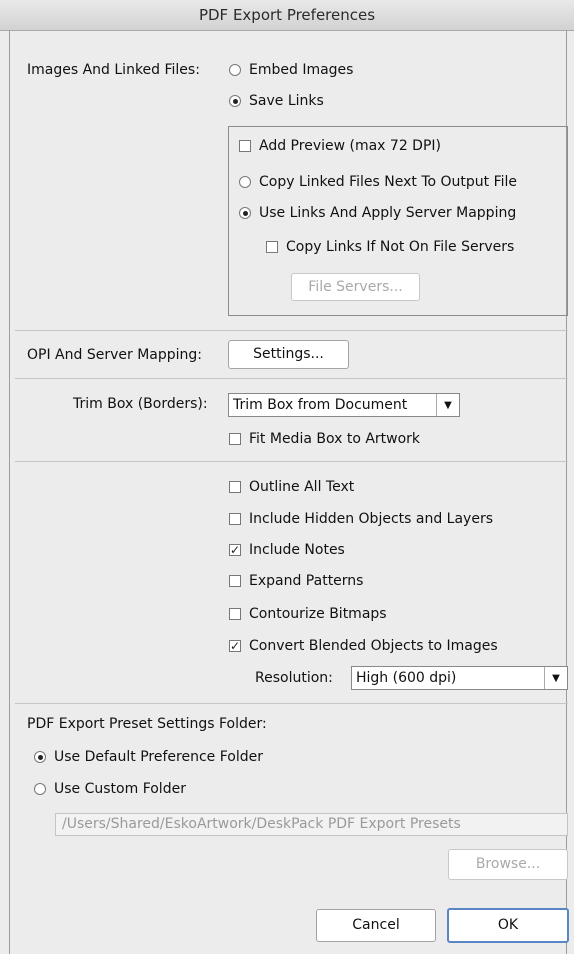 The width and height of the screenshot is (574, 954). Describe the element at coordinates (320, 405) in the screenshot. I see `trim-box-value: Trim Box from Document` at that location.